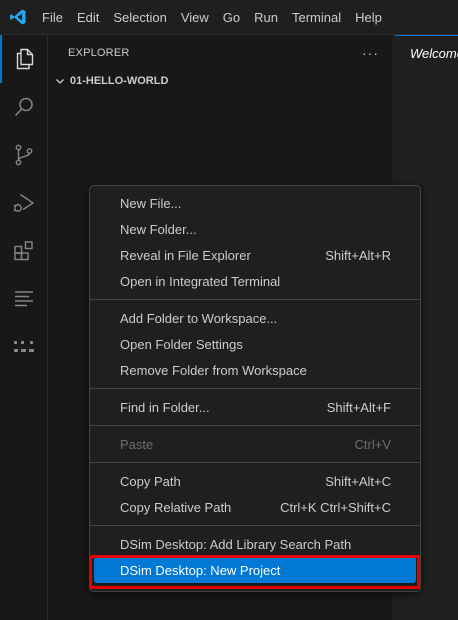  Describe the element at coordinates (368, 17) in the screenshot. I see `menu-help: Help` at that location.